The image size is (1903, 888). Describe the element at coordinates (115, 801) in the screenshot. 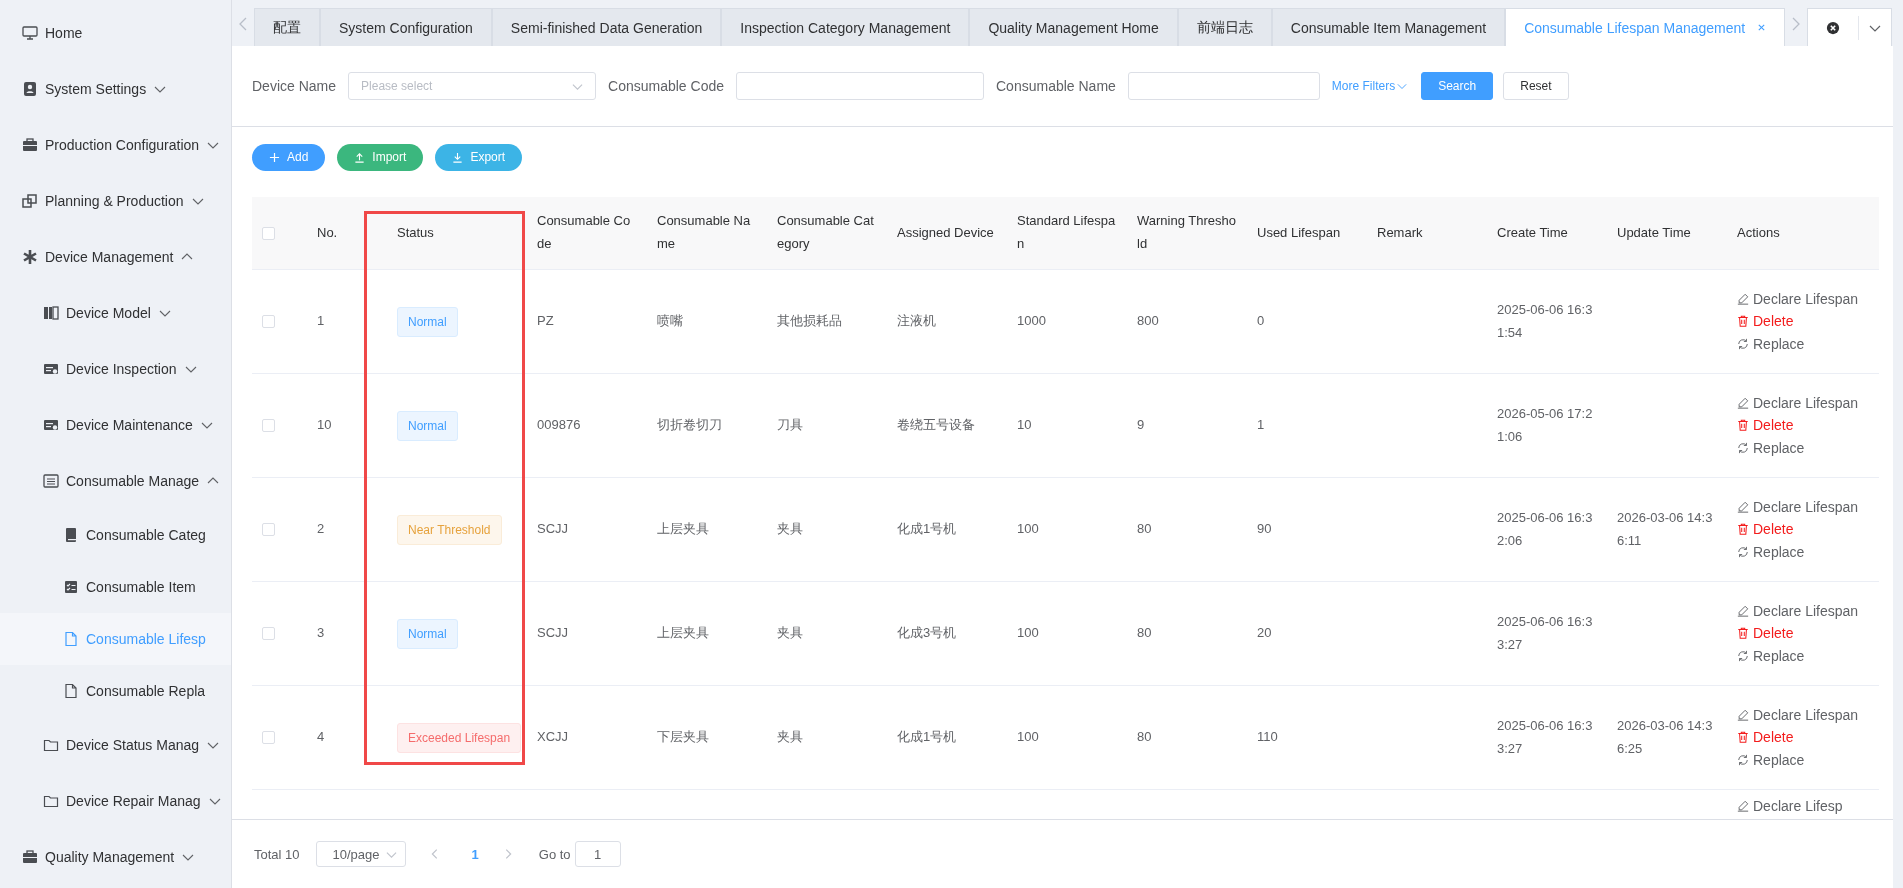

I see `sidebar-item: Device Repair Manag` at that location.